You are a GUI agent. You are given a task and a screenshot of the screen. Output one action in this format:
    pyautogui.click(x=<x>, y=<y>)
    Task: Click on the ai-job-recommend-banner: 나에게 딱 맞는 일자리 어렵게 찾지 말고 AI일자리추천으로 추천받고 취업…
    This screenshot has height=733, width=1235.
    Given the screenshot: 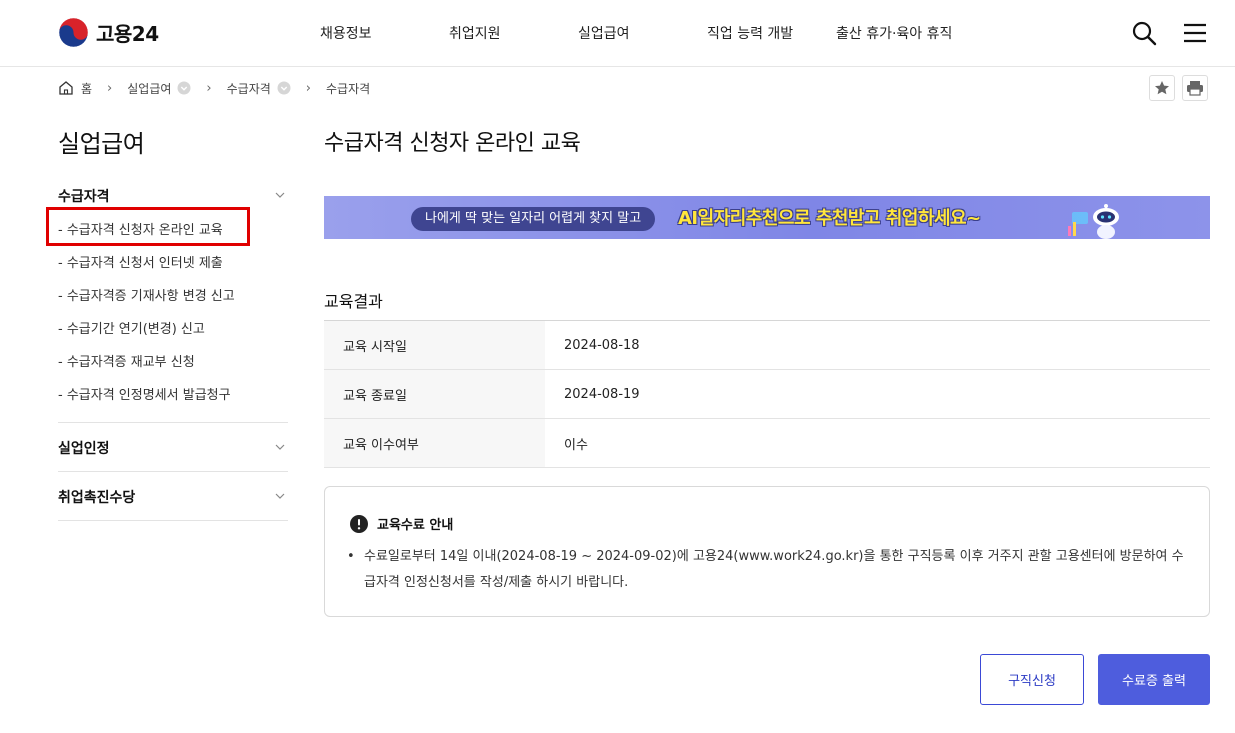 What is the action you would take?
    pyautogui.click(x=767, y=217)
    